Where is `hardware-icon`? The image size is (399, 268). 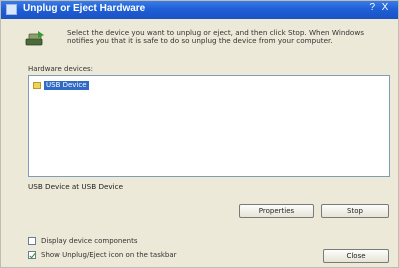 hardware-icon is located at coordinates (34, 38).